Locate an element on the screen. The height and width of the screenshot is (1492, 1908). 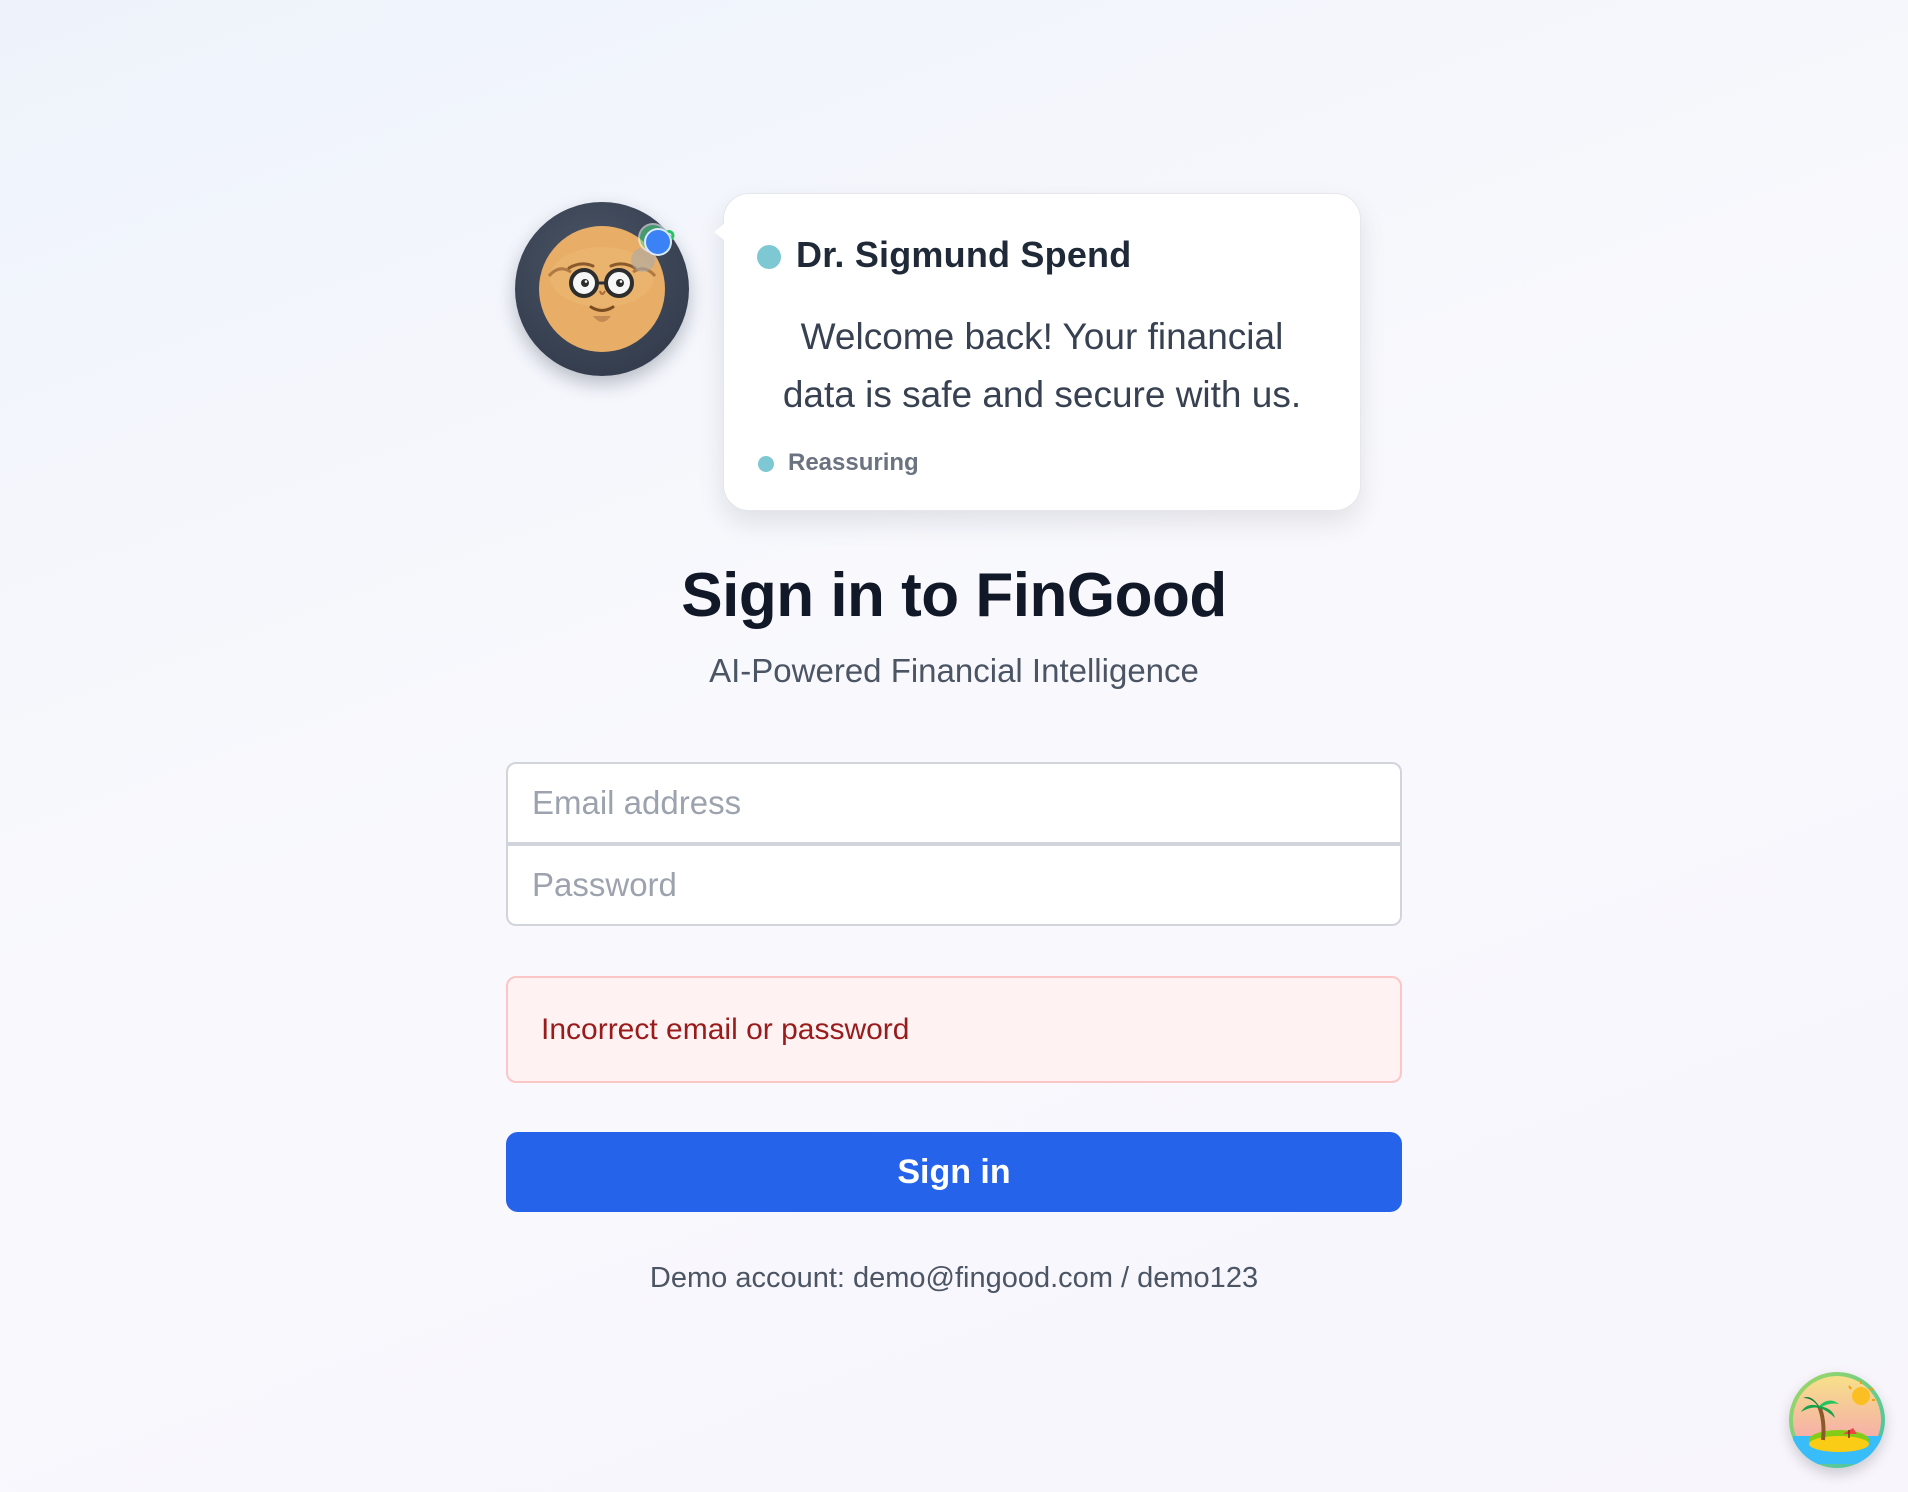
page-subtitle: AI-Powered Financial Intelligence is located at coordinates (954, 670).